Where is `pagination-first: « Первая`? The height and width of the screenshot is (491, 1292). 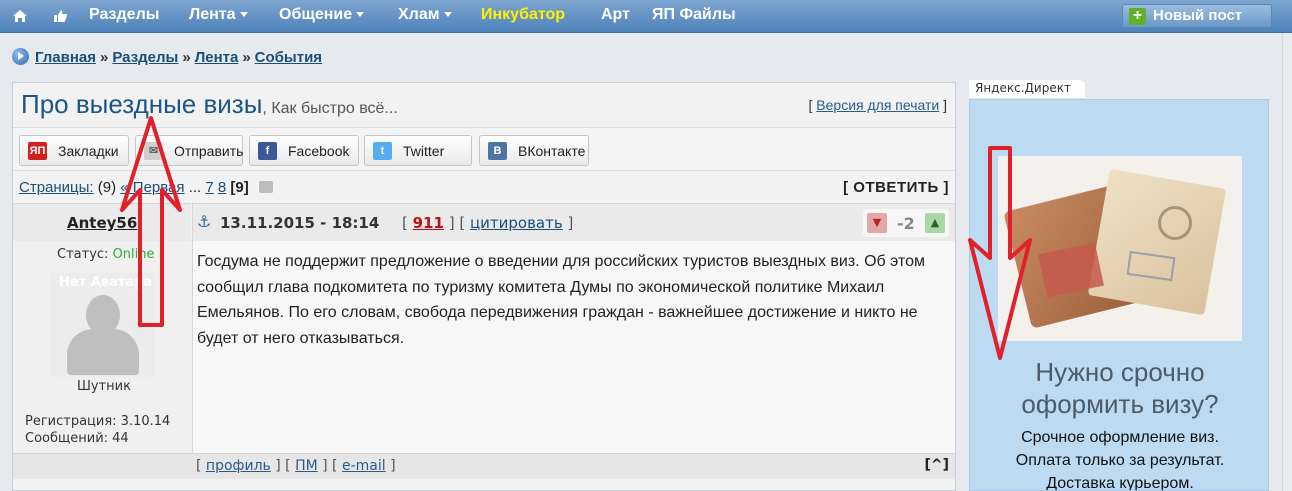 pagination-first: « Первая is located at coordinates (152, 187).